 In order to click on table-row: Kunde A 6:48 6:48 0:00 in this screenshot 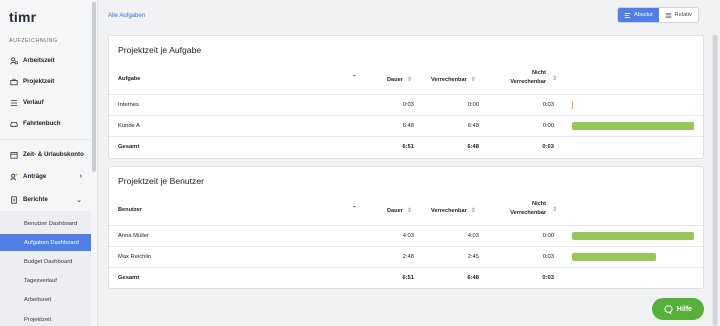, I will do `click(406, 125)`.